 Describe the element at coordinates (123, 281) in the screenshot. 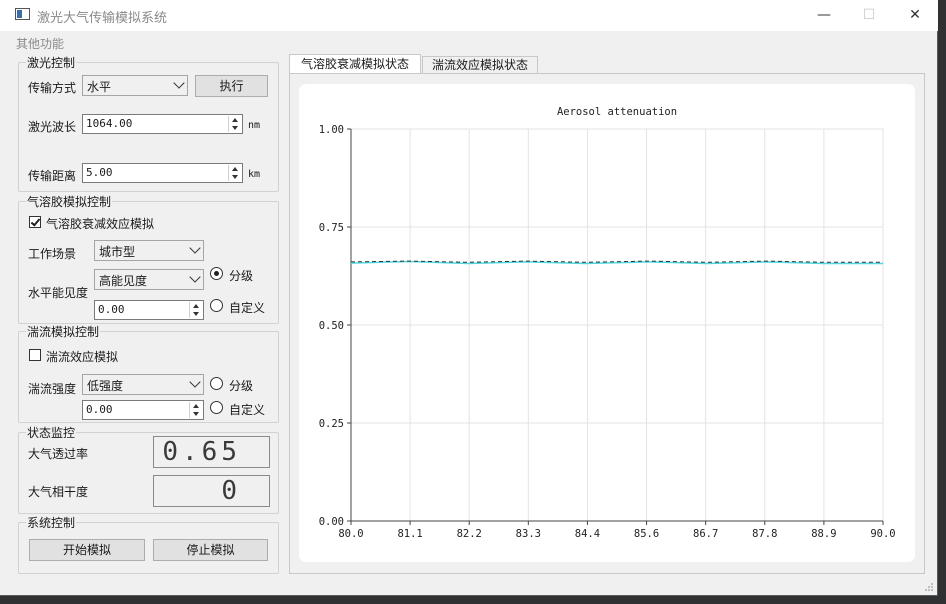

I see `visibility-value: 高能见度` at that location.